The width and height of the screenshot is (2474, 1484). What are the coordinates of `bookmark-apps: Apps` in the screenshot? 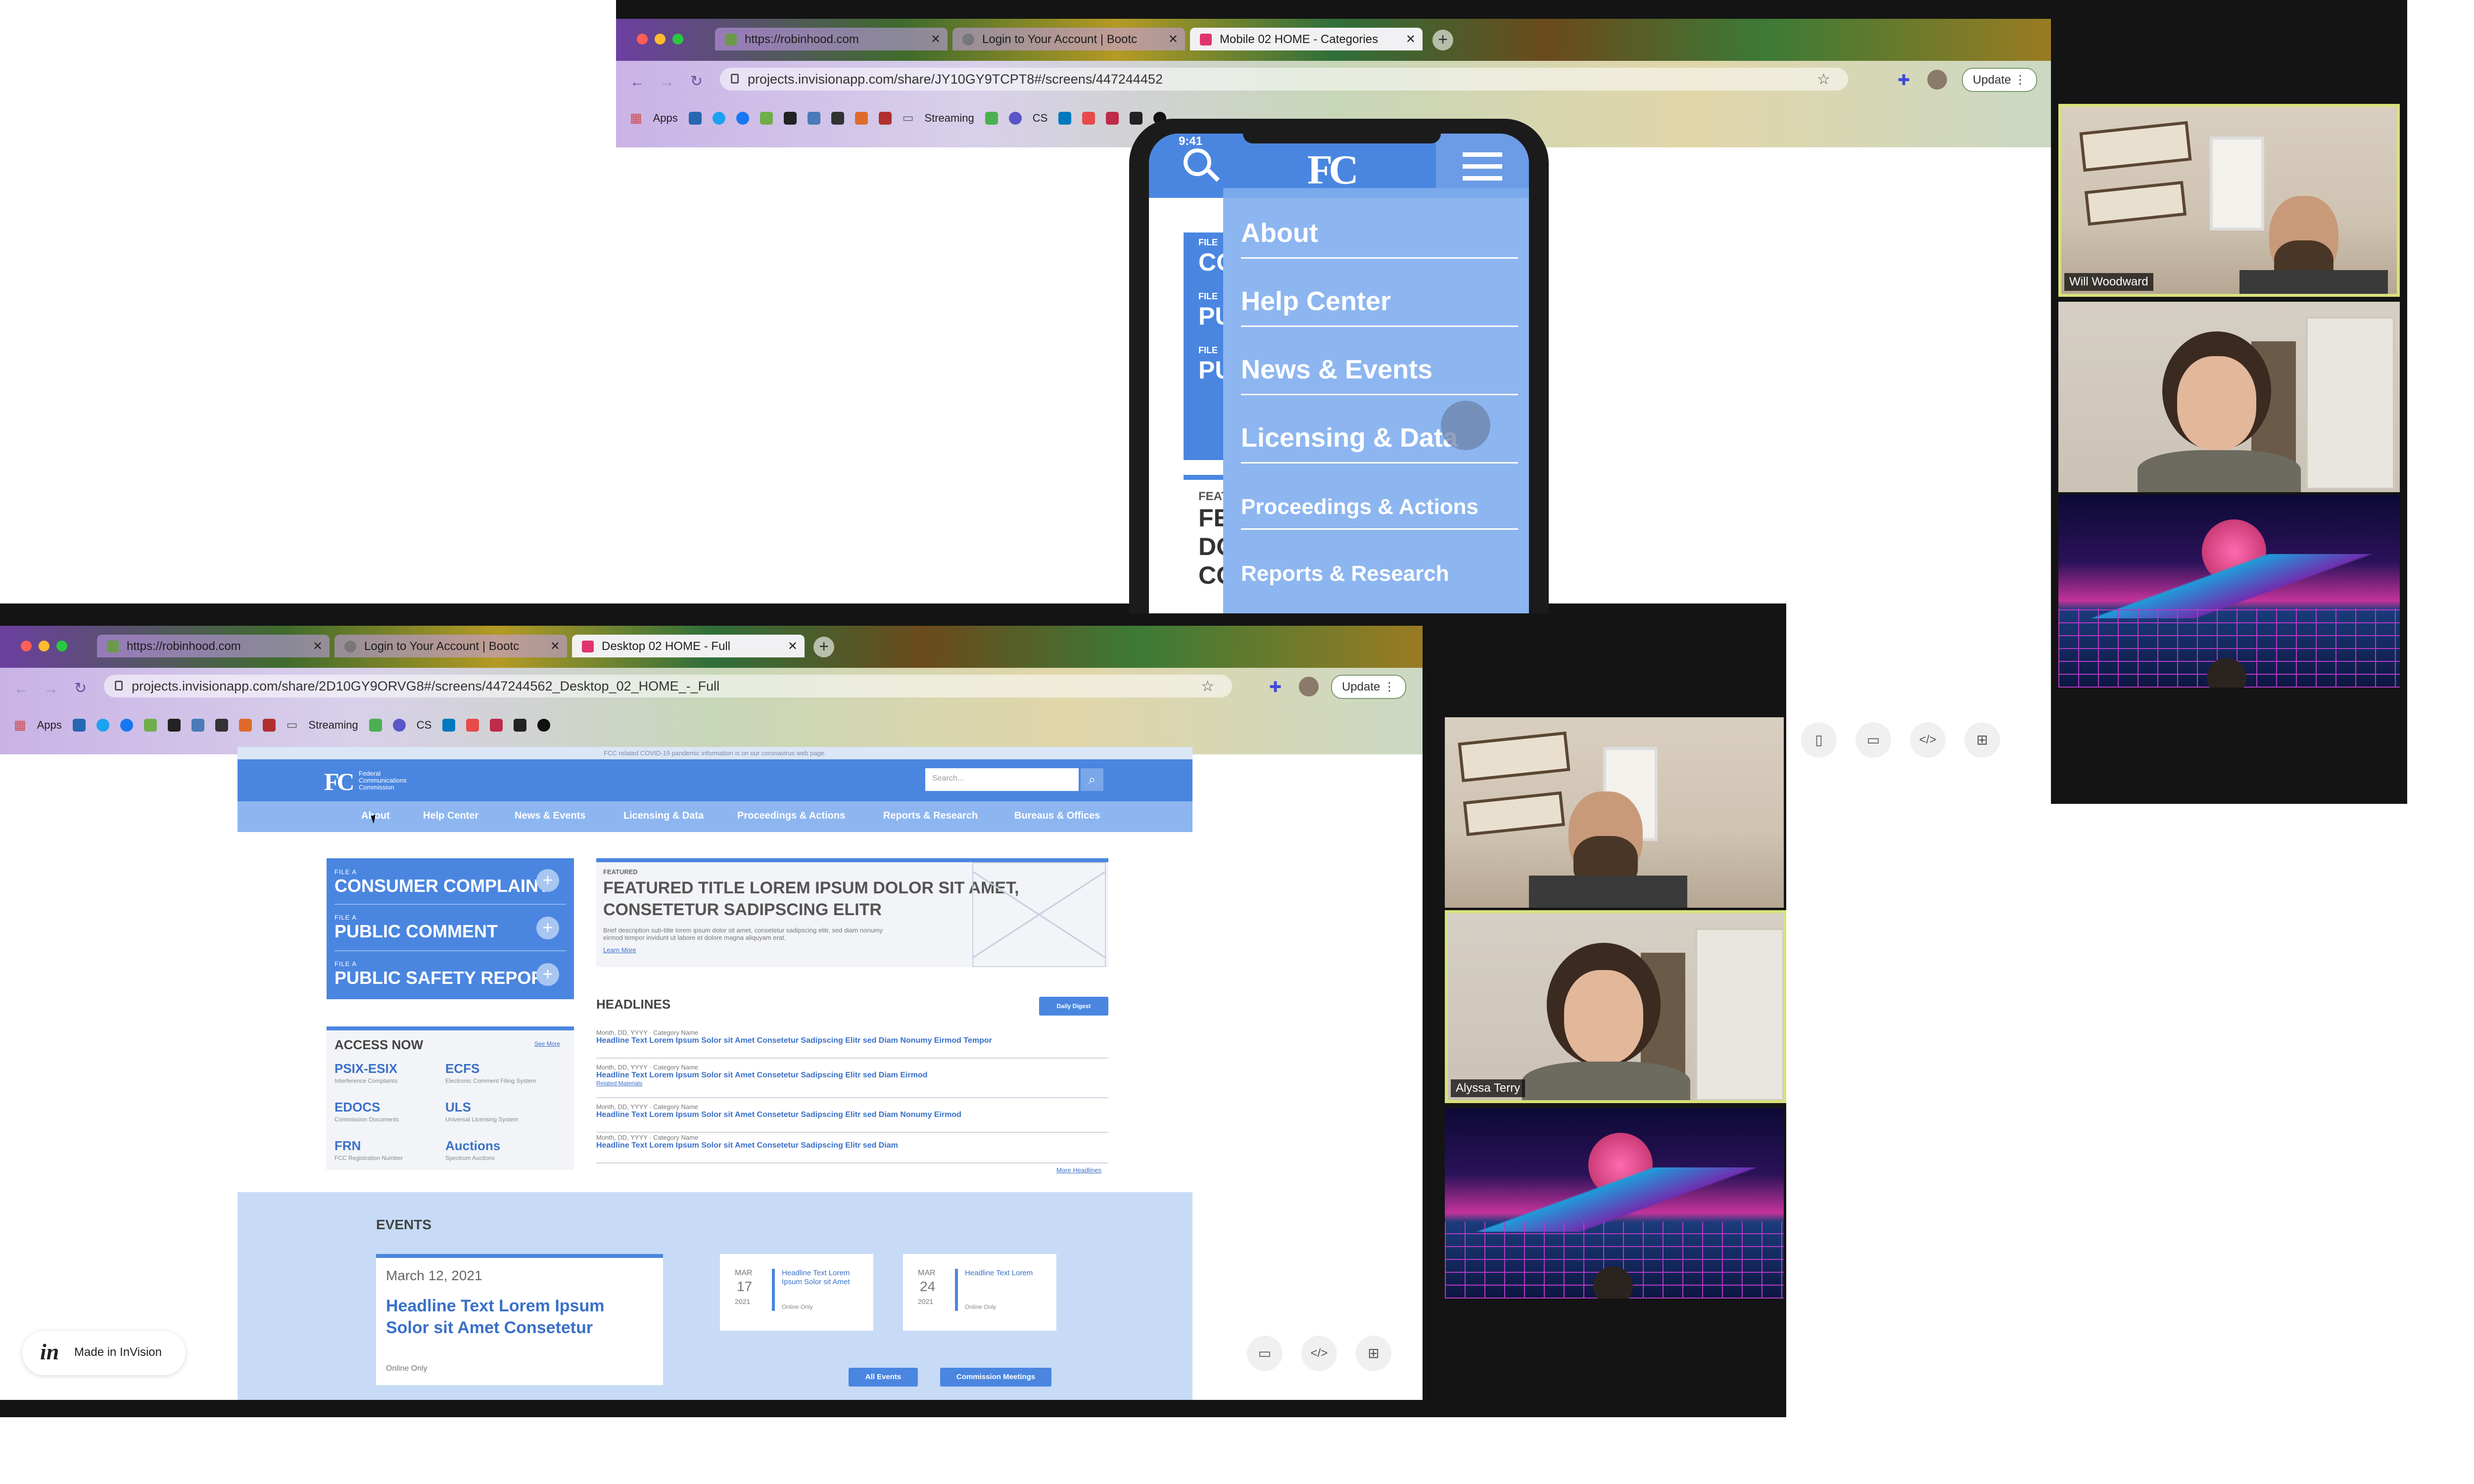 It's located at (50, 725).